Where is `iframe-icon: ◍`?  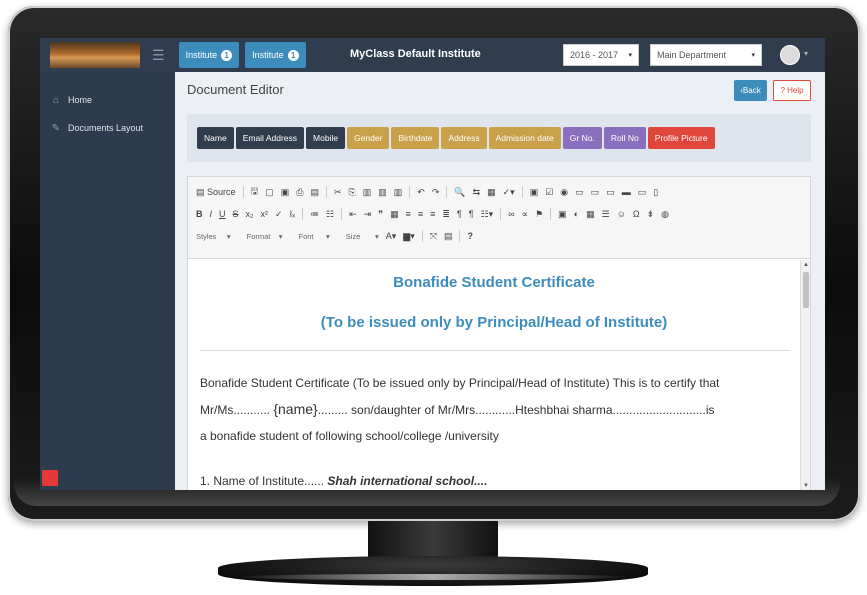
iframe-icon: ◍ is located at coordinates (665, 214).